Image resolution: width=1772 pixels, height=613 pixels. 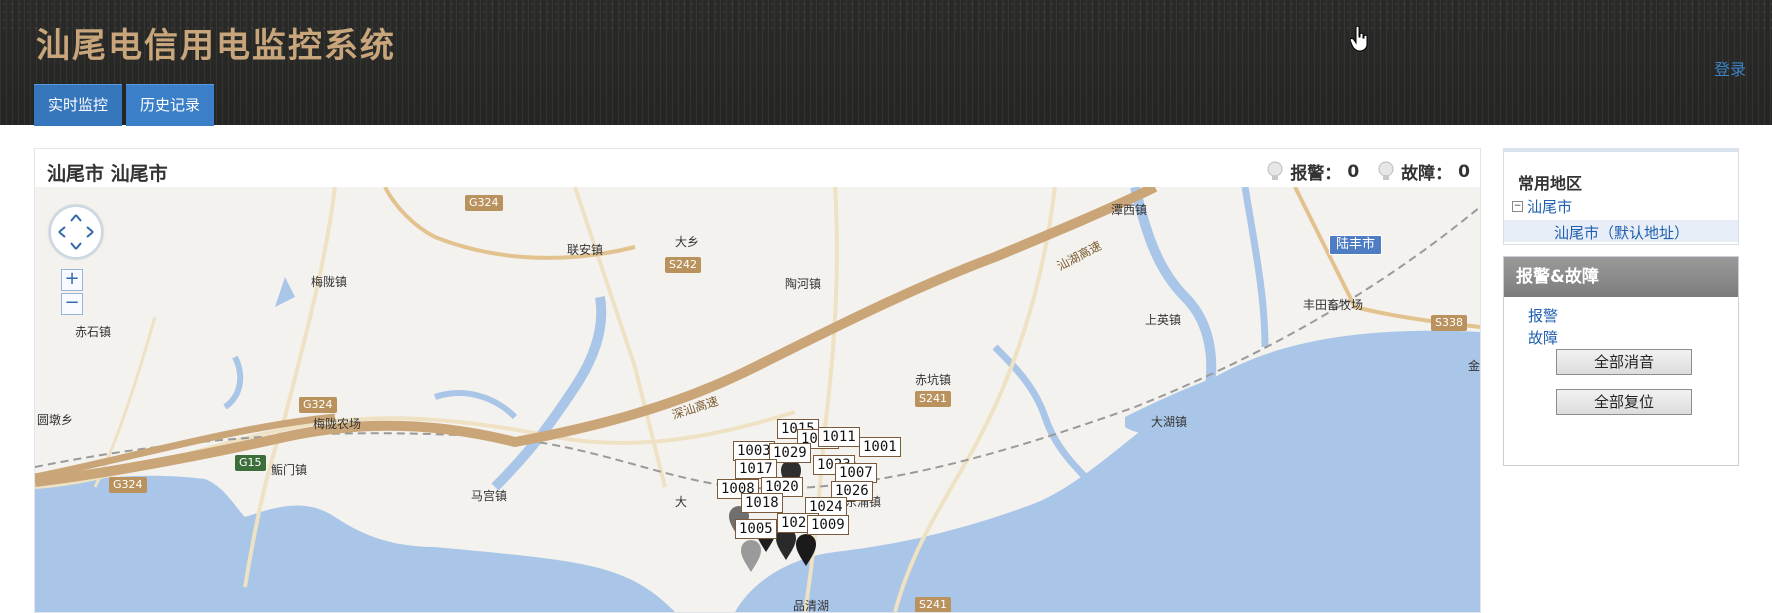 I want to click on device-marker-label: 1009, so click(x=828, y=525).